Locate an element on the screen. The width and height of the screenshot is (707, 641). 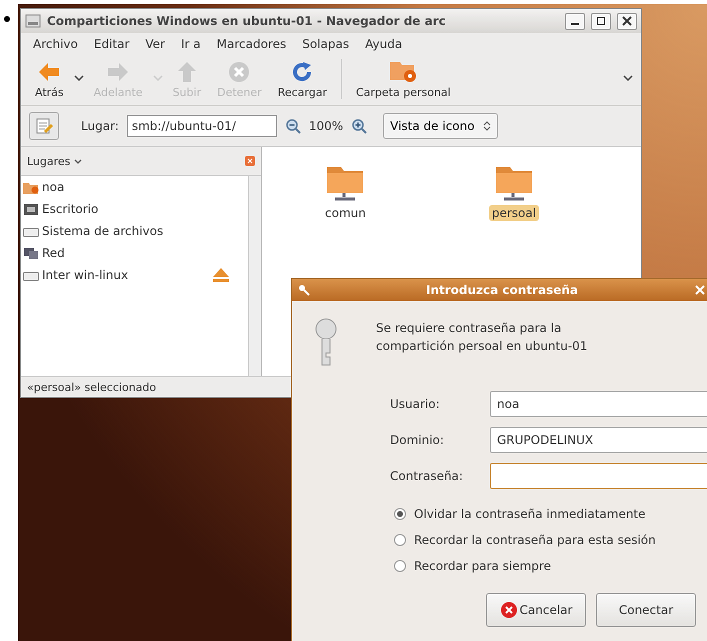
radio-option: Recordar para siempre is located at coordinates (550, 566).